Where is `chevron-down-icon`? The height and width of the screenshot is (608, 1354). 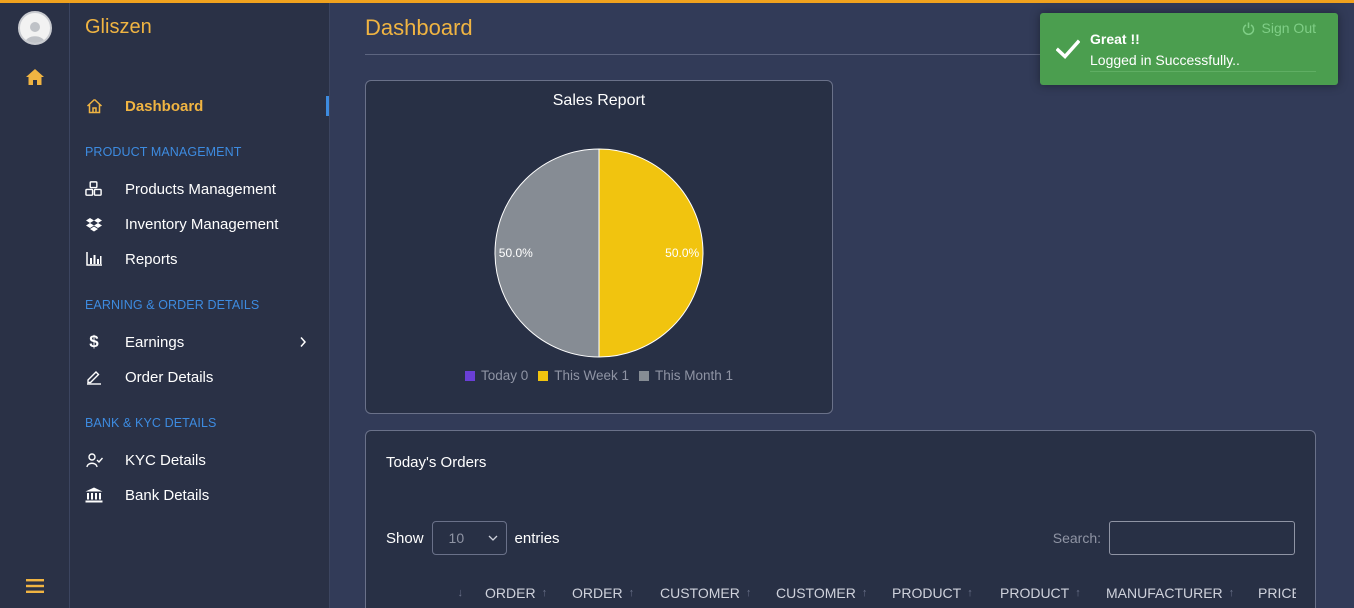
chevron-down-icon is located at coordinates (492, 538).